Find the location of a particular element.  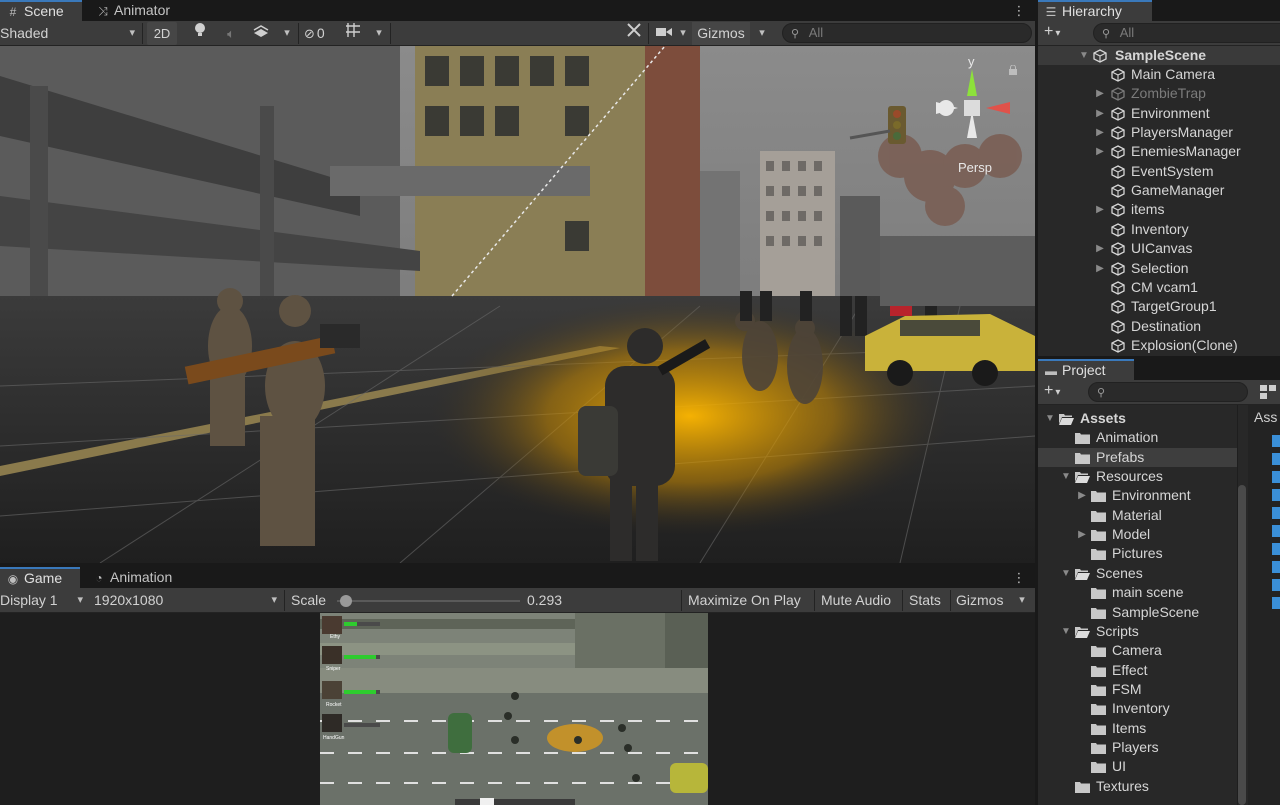

tab-project: ▬ Project is located at coordinates (1086, 369).